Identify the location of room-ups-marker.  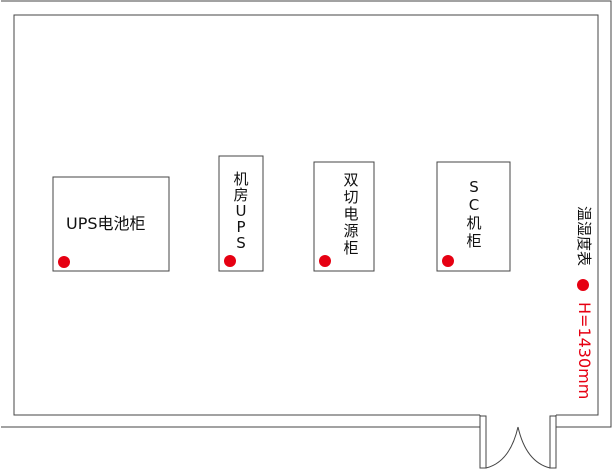
(230, 261).